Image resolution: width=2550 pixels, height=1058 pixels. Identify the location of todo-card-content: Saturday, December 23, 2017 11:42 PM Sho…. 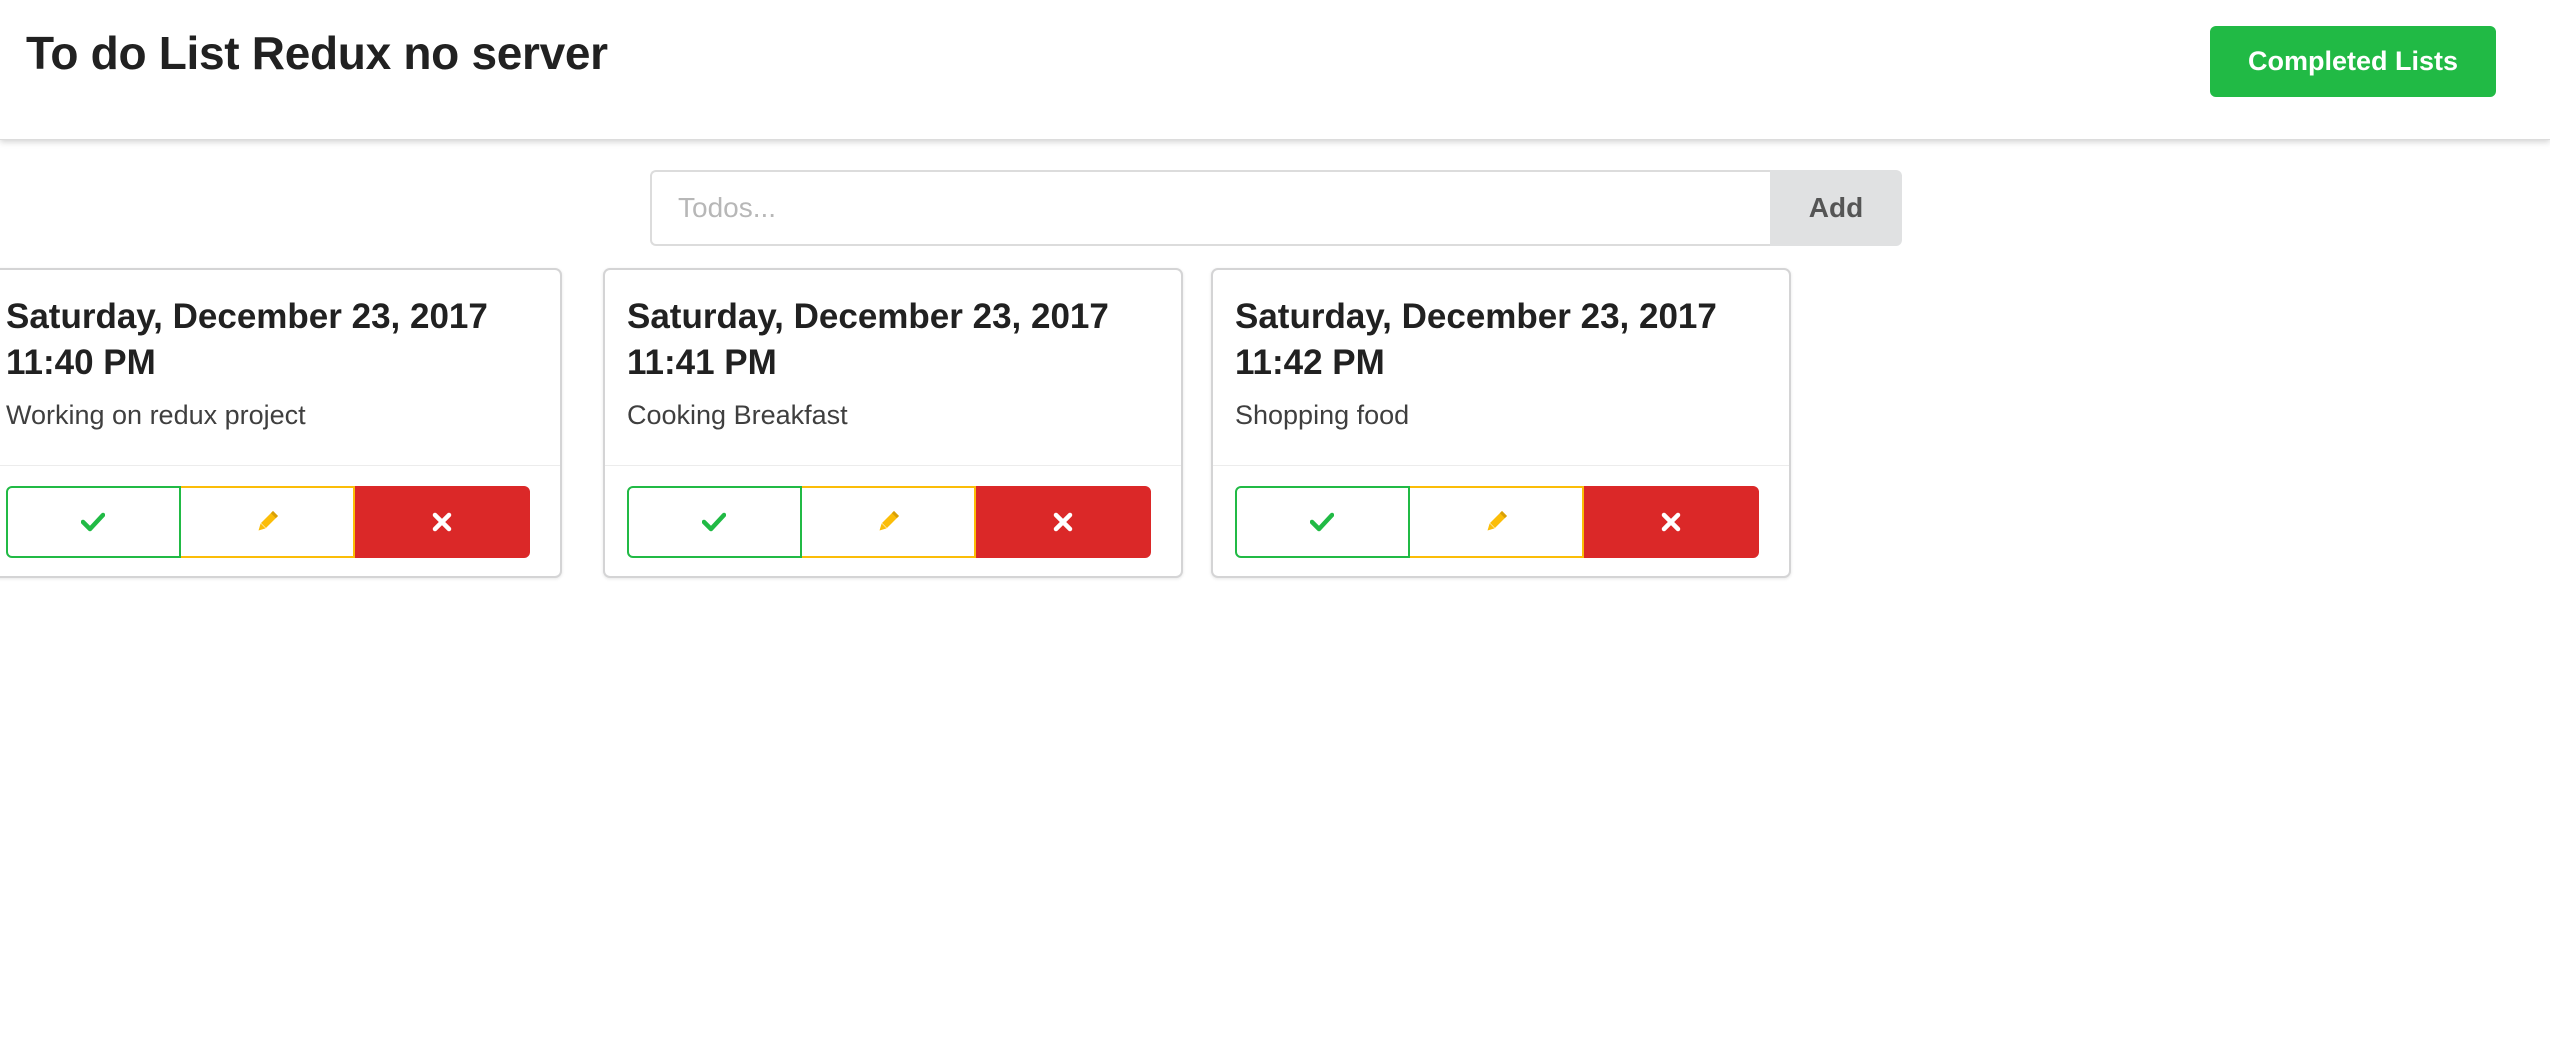
(1501, 368).